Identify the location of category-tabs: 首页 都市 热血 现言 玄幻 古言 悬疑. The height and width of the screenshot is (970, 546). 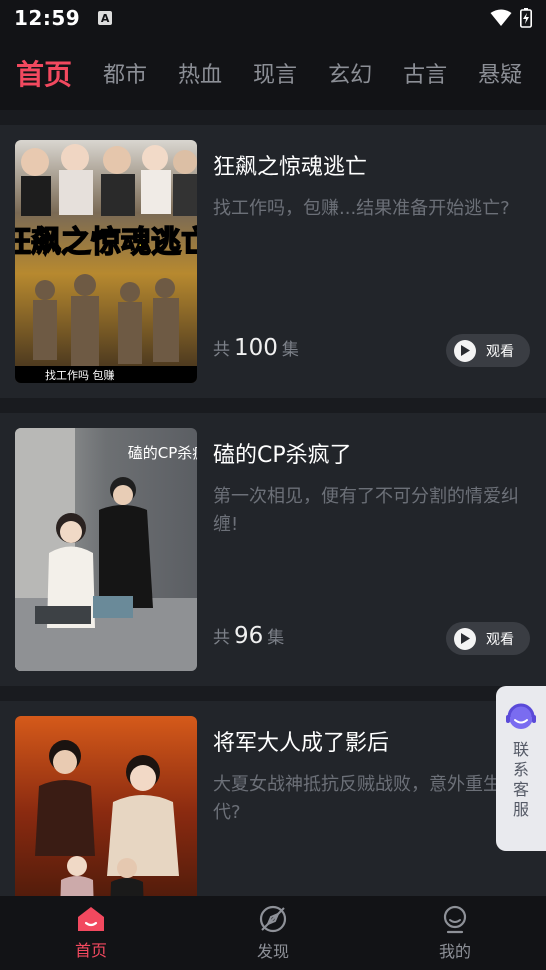
(273, 73).